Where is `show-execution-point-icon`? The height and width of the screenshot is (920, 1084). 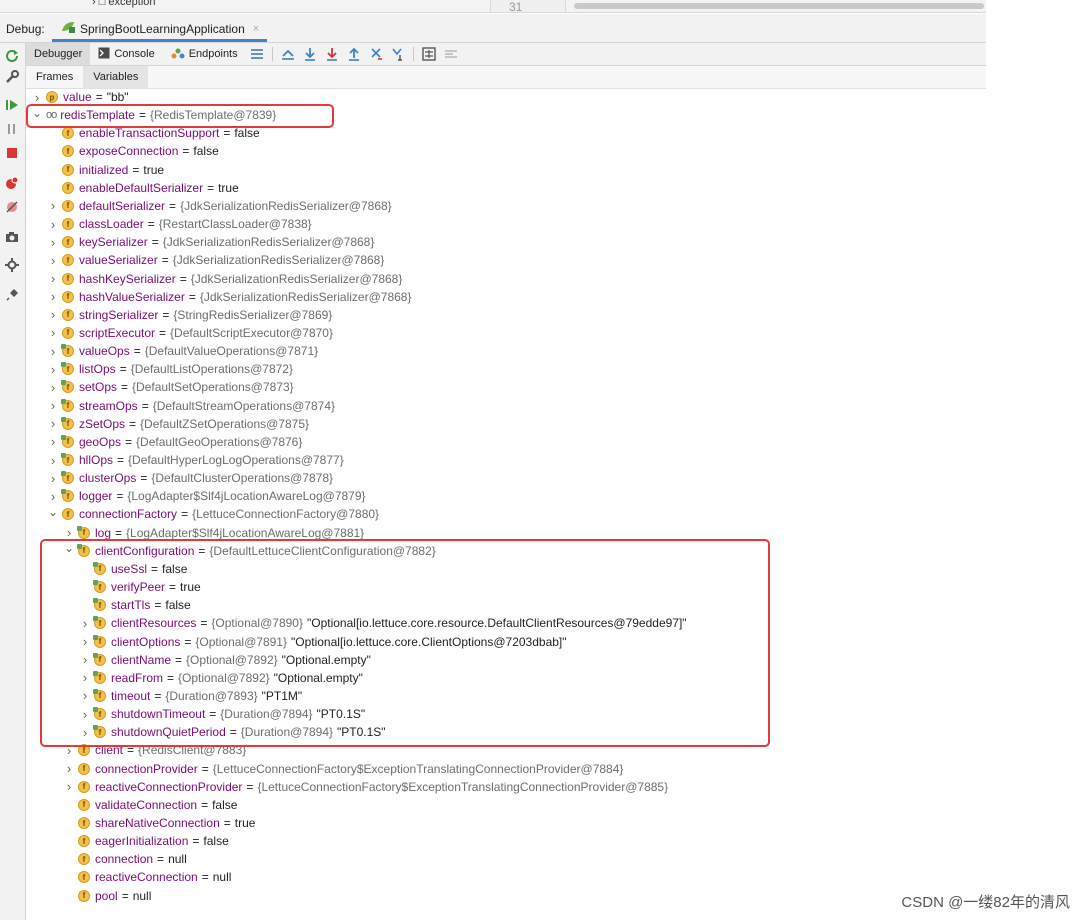
show-execution-point-icon is located at coordinates (288, 54).